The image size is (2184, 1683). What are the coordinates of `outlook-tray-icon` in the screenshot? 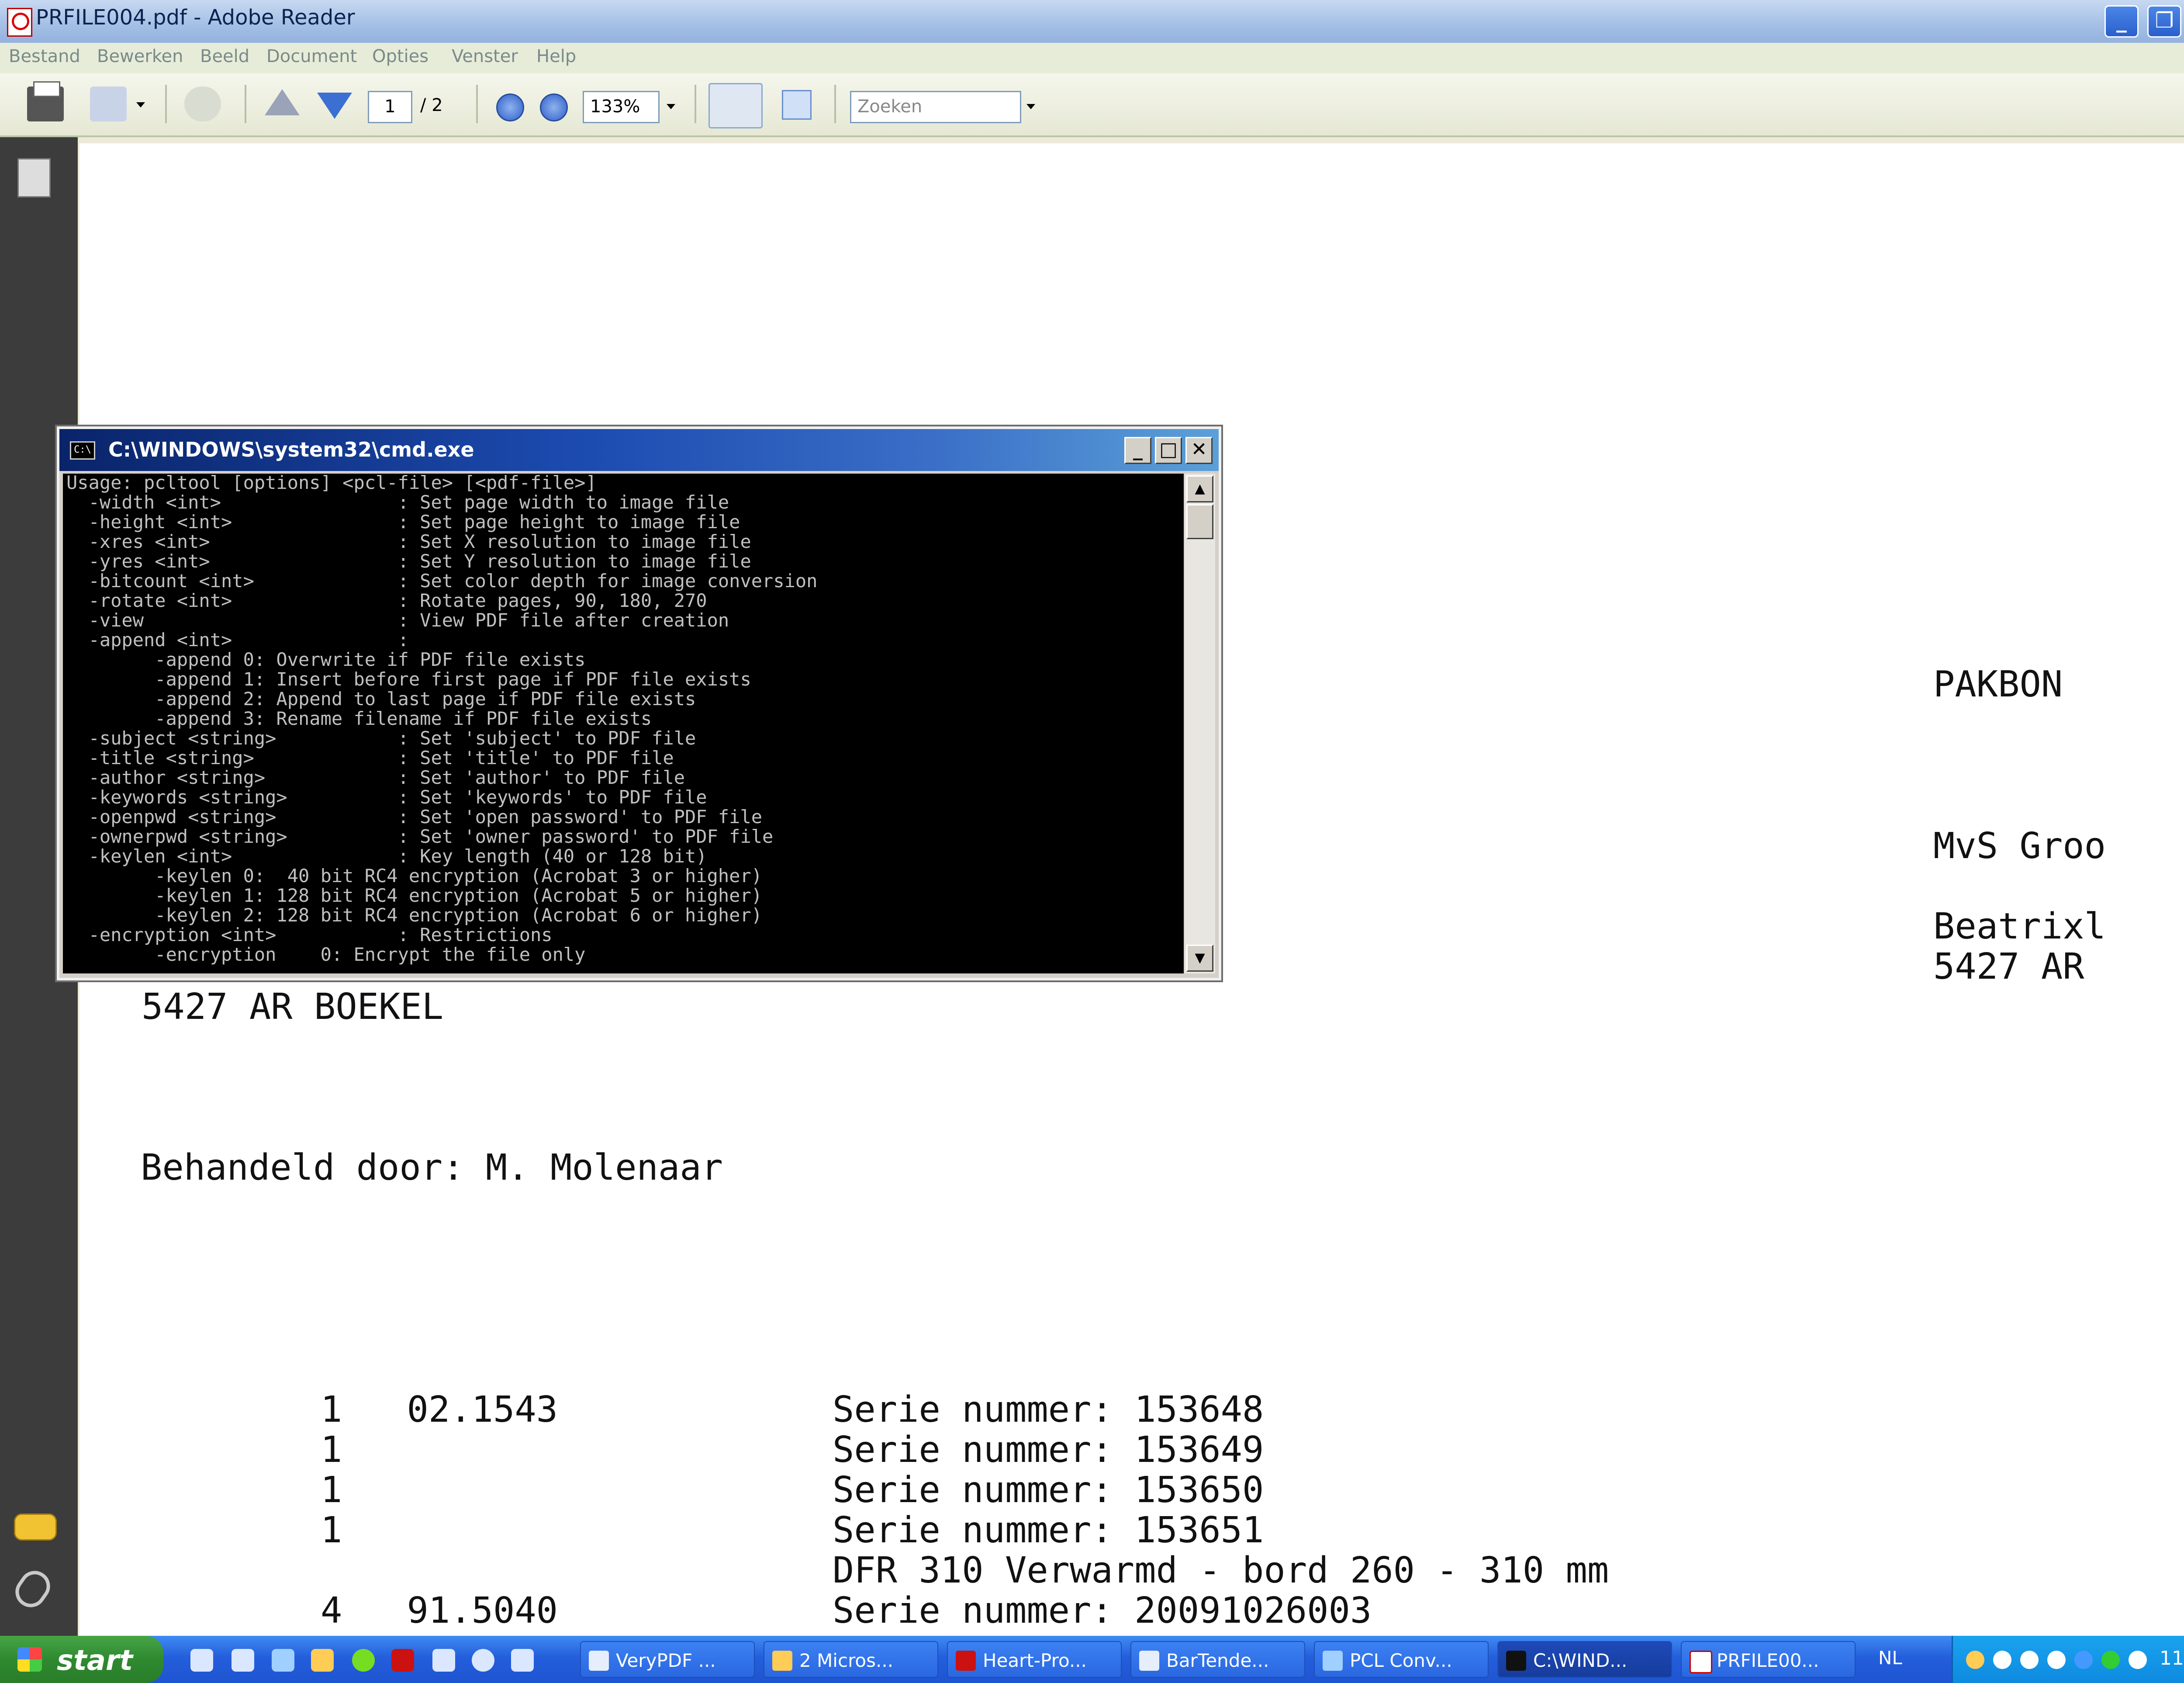 It's located at (1975, 1660).